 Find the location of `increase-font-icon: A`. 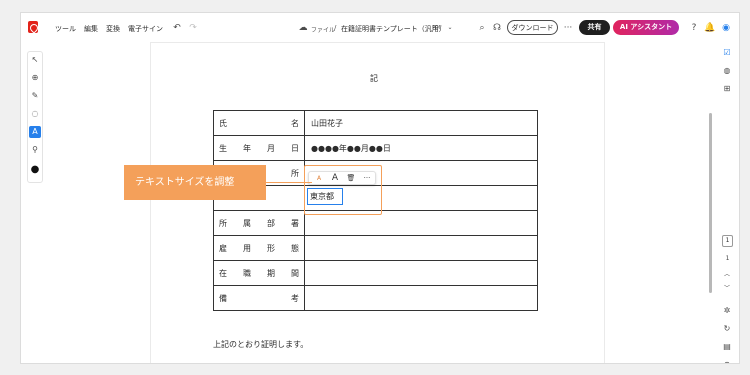

increase-font-icon: A is located at coordinates (335, 178).